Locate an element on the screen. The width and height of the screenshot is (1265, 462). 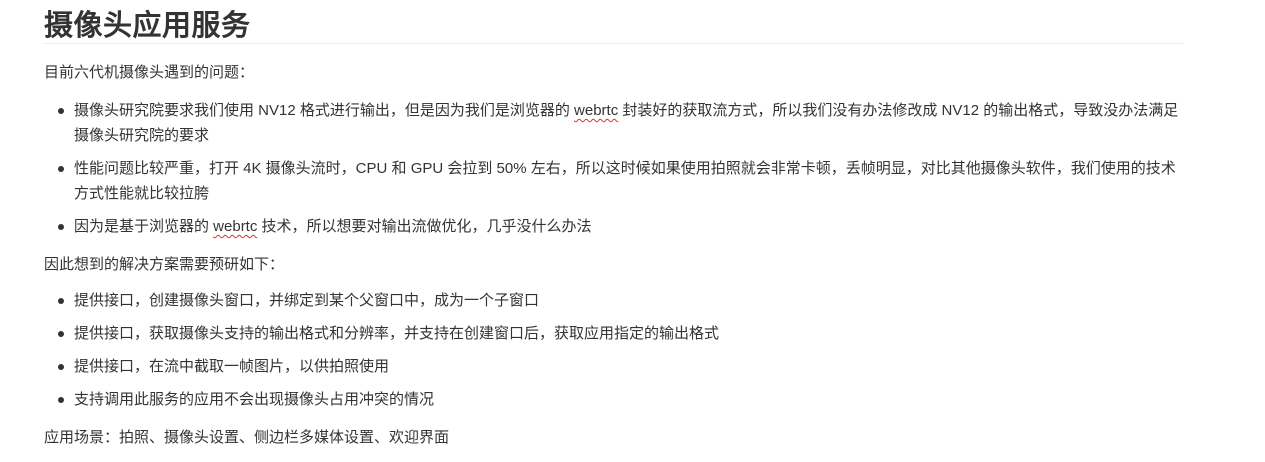
list-item-text: 技术，所以想要对输出流做优化，几乎没什么办法 is located at coordinates (424, 226).